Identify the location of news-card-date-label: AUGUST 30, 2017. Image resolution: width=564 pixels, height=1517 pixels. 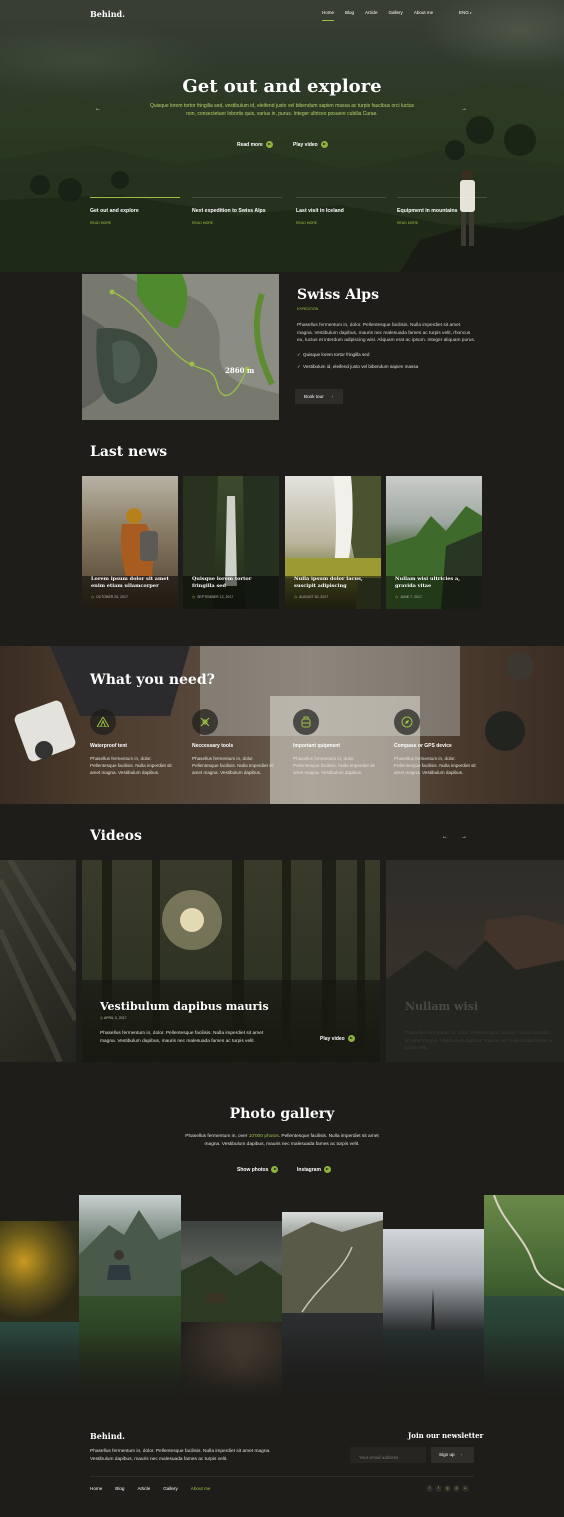
(314, 597).